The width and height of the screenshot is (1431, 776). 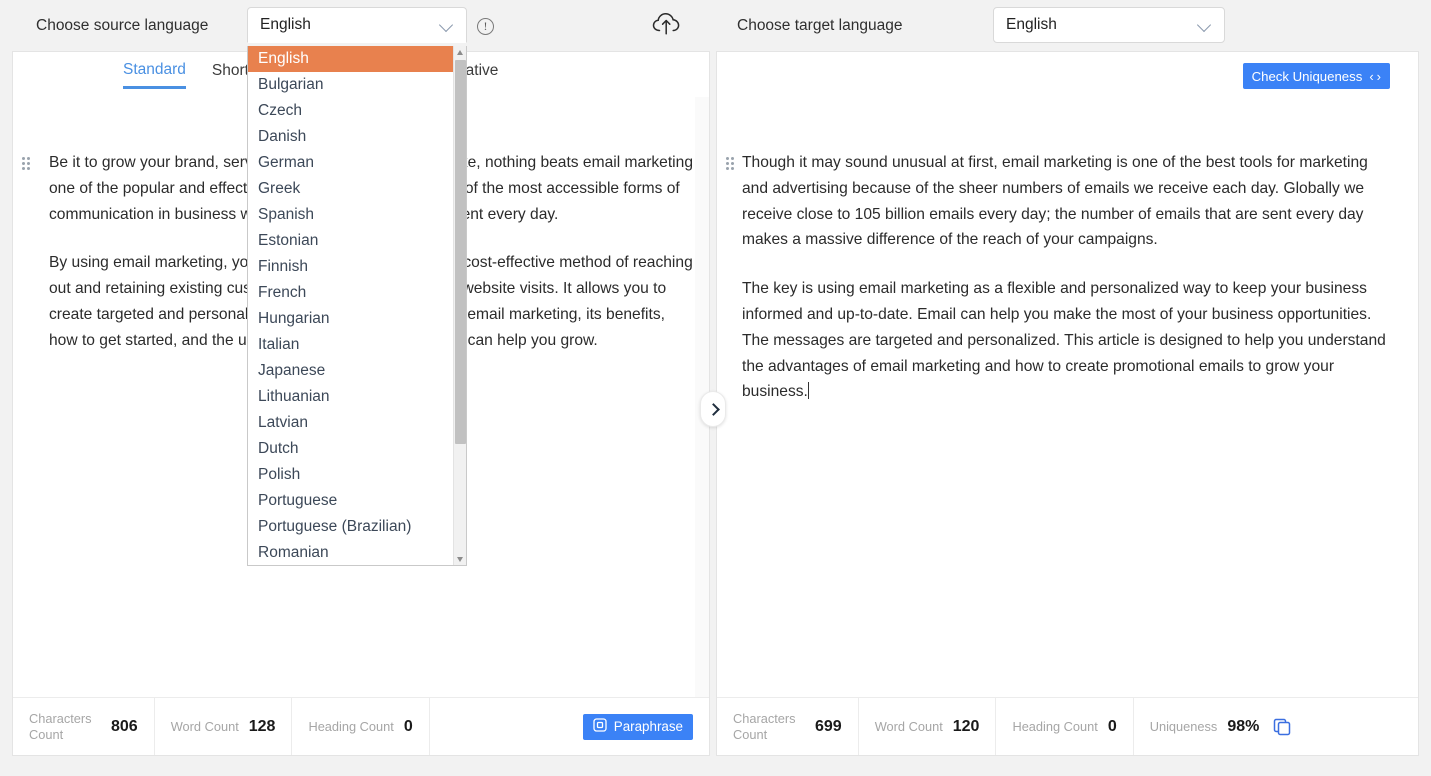 I want to click on language-option-dutch: Dutch, so click(x=352, y=449).